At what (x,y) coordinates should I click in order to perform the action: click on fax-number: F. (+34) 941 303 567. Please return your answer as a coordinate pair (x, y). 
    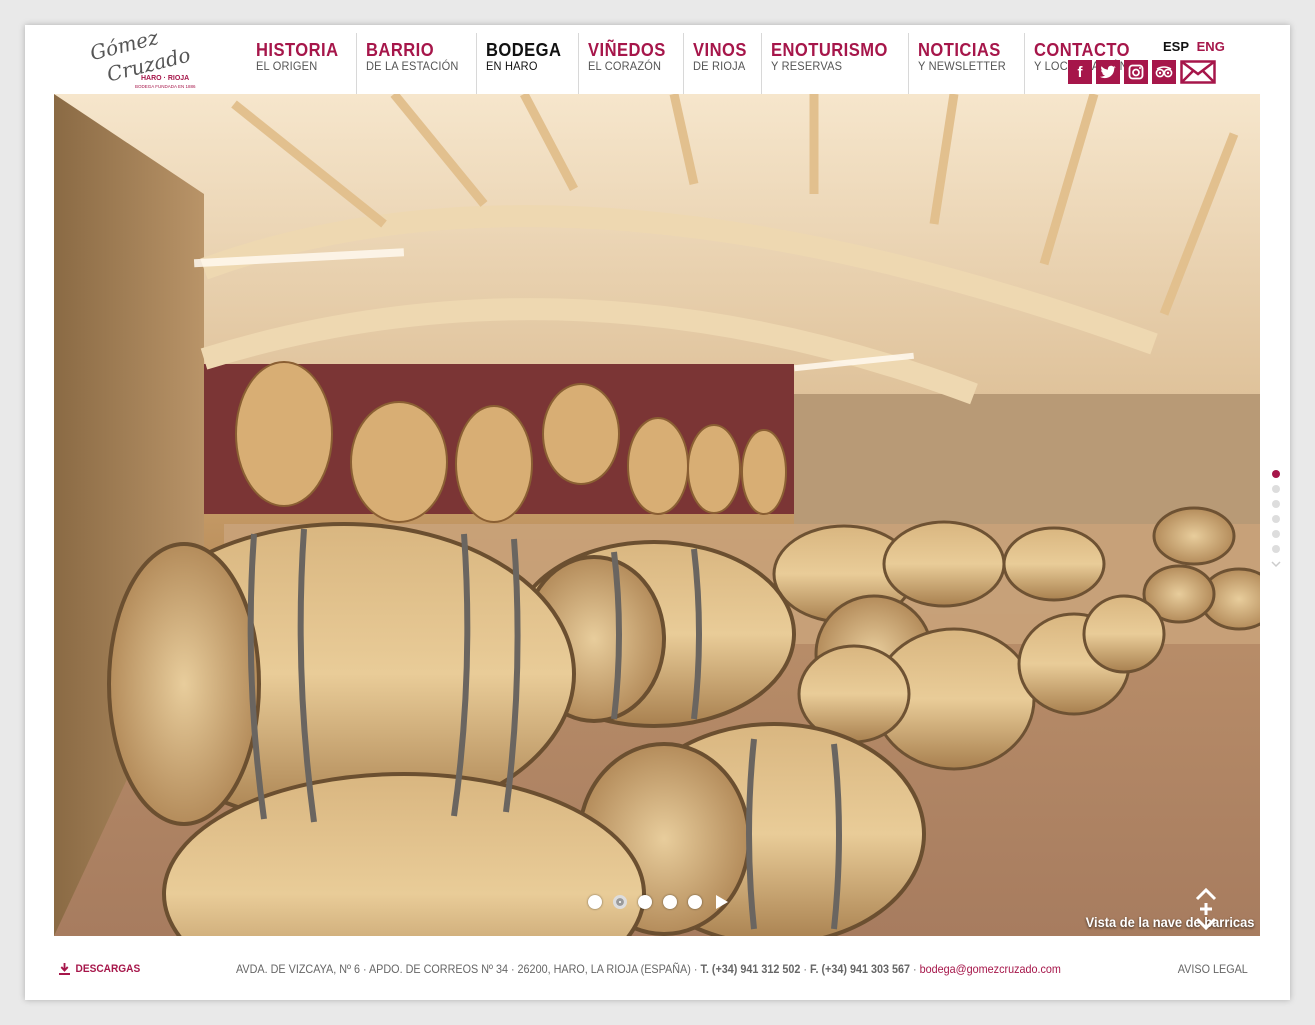
    Looking at the image, I should click on (860, 969).